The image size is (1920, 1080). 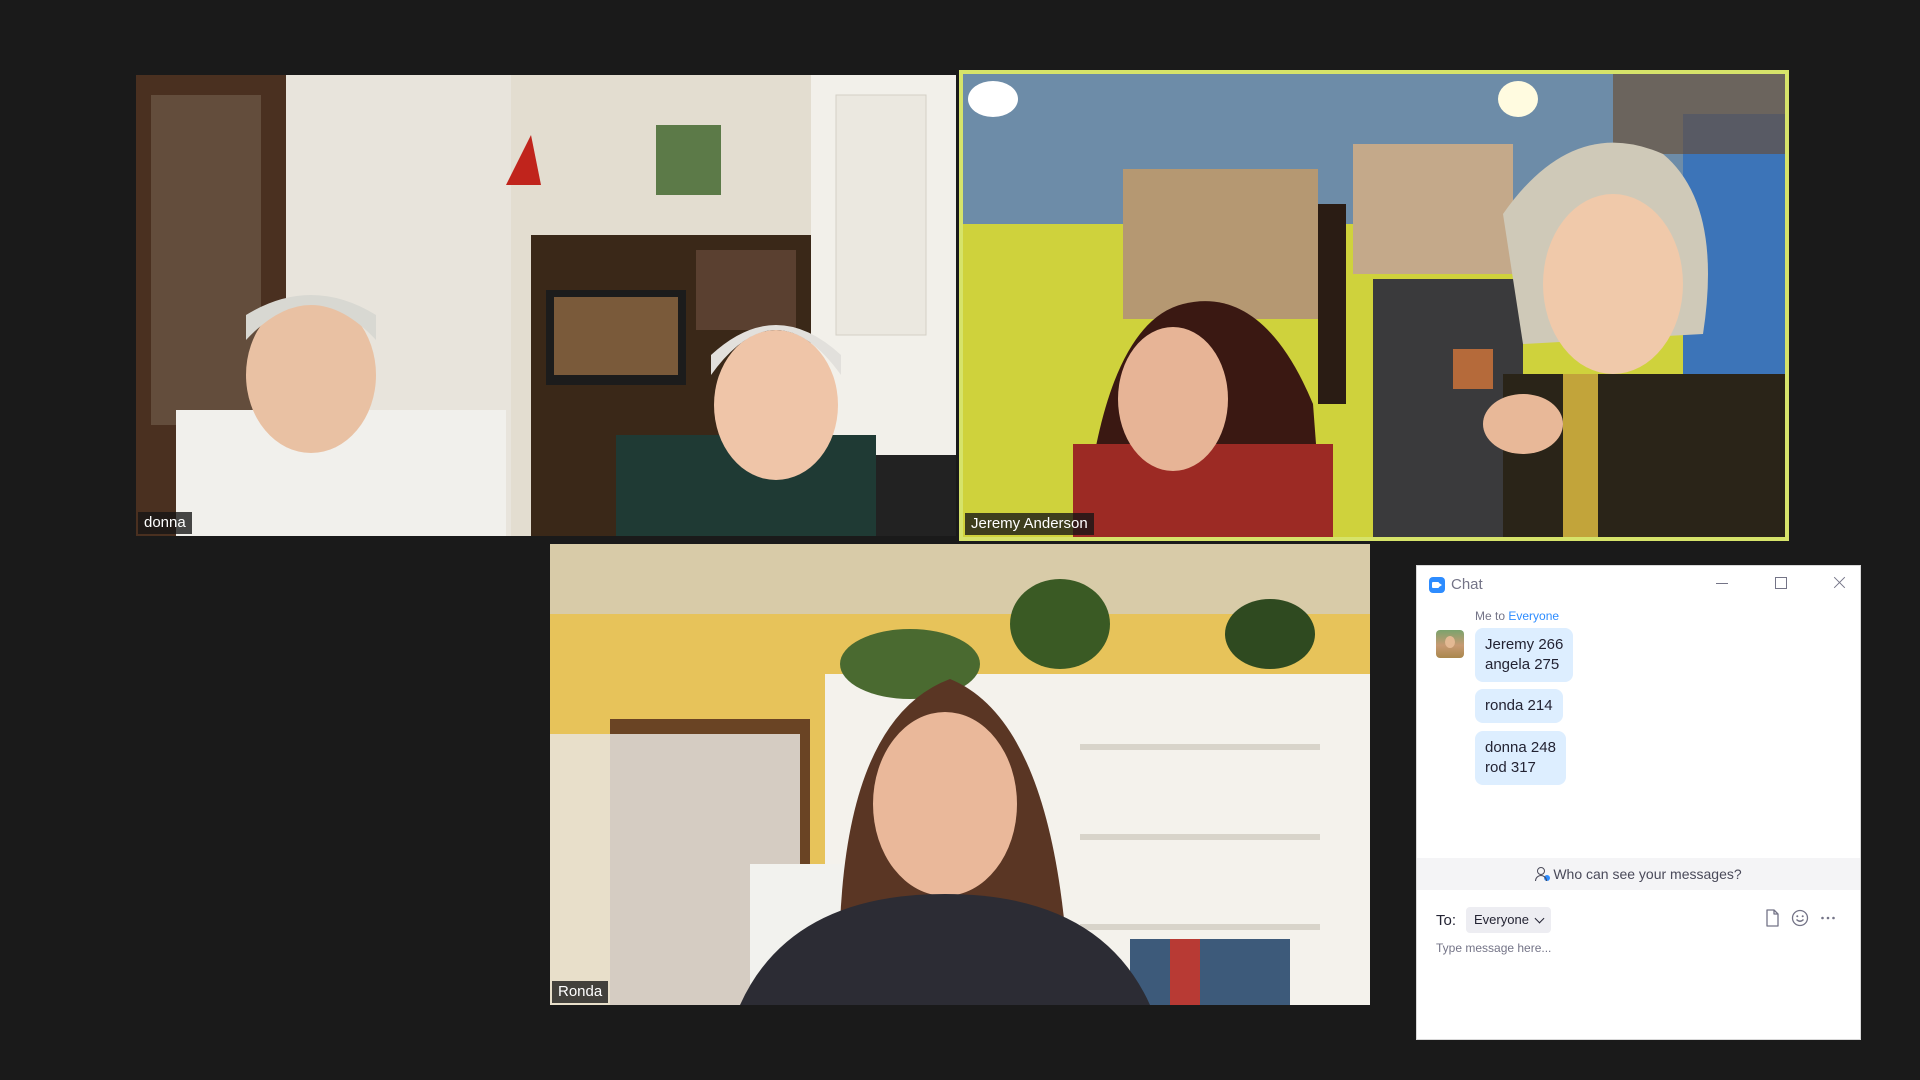 I want to click on chat-message-line: Jeremy 266, so click(x=1524, y=644).